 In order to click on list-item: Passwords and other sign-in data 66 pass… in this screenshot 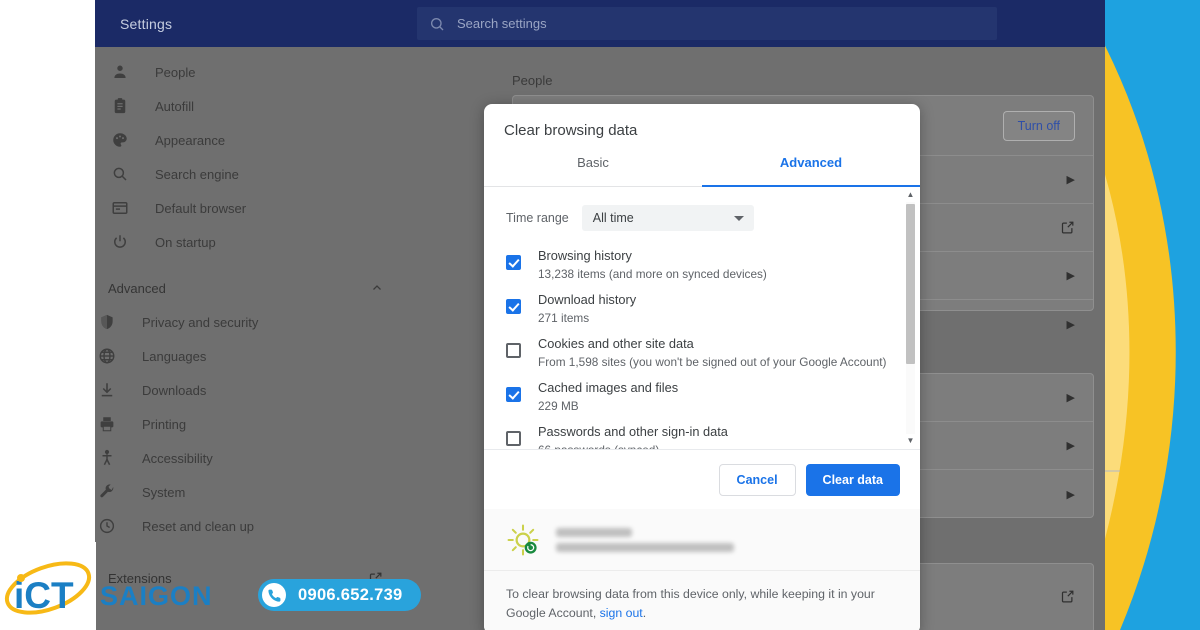, I will do `click(702, 434)`.